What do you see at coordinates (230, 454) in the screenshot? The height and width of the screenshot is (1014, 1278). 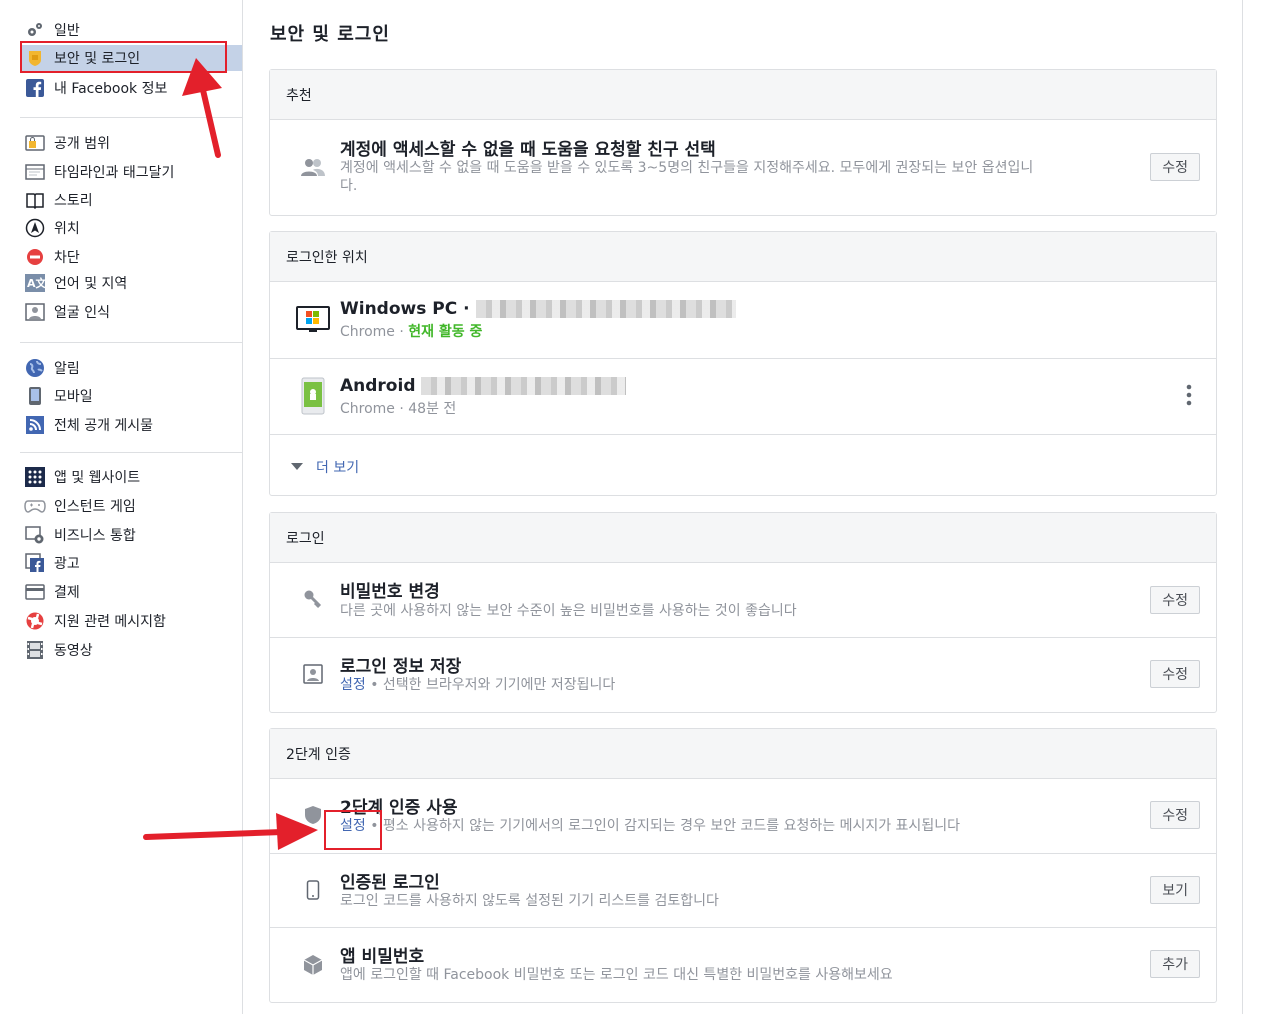 I see `annotation-arrows` at bounding box center [230, 454].